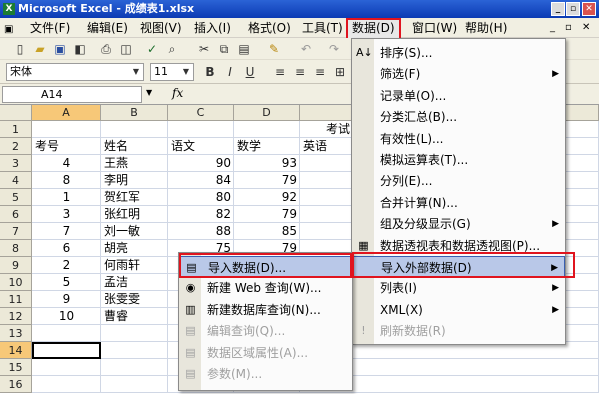 Image resolution: width=599 pixels, height=394 pixels. I want to click on column-header-a: A, so click(66, 113).